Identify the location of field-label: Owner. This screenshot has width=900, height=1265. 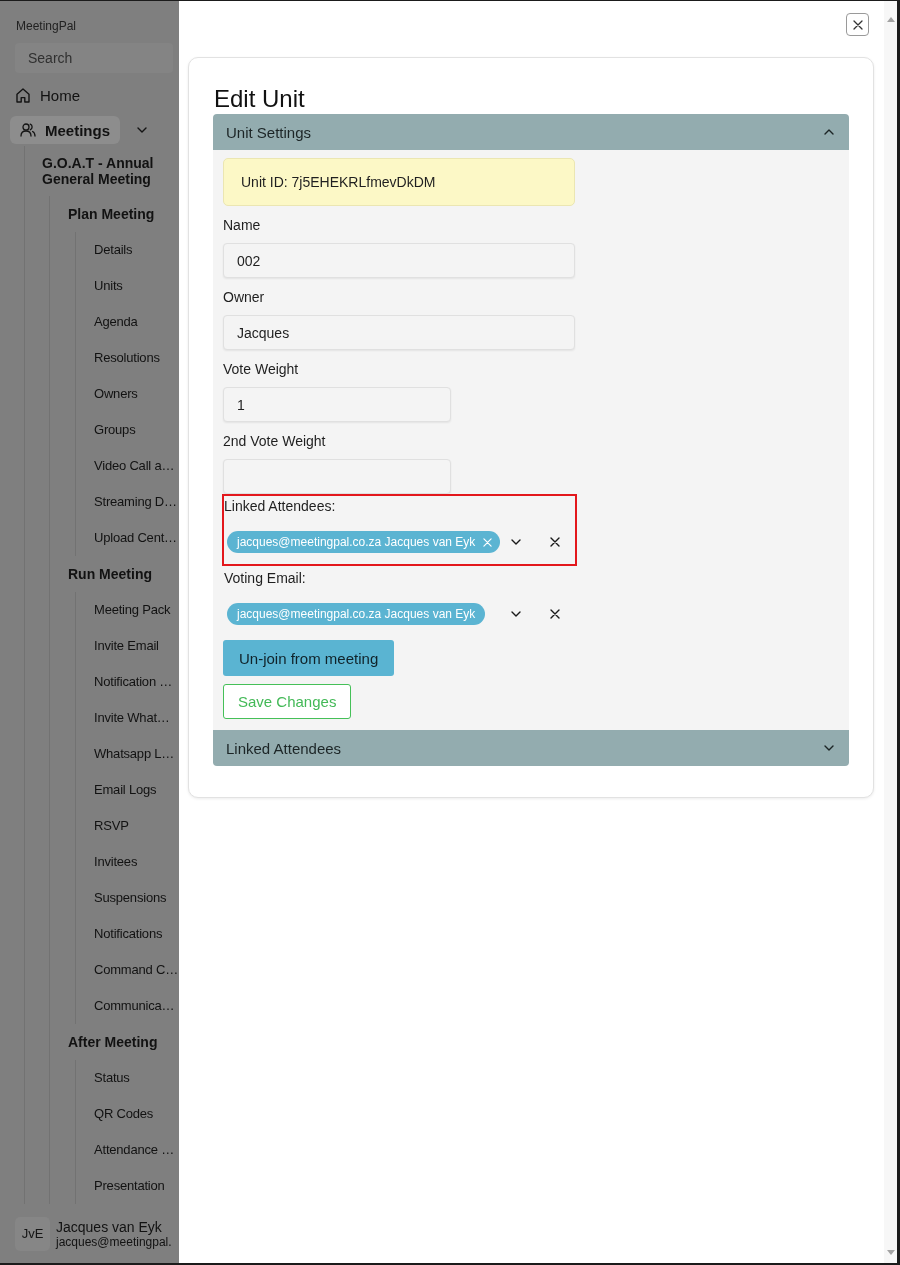
(244, 297).